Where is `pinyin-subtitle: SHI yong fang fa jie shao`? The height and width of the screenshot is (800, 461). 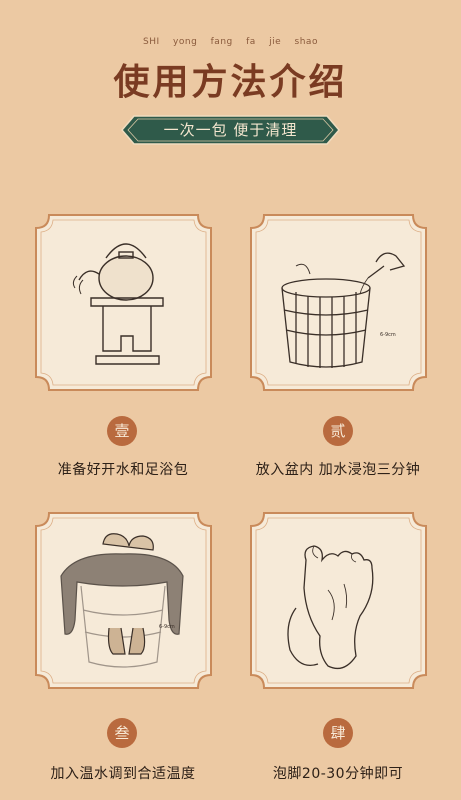
pinyin-subtitle: SHI yong fang fa jie shao is located at coordinates (230, 42).